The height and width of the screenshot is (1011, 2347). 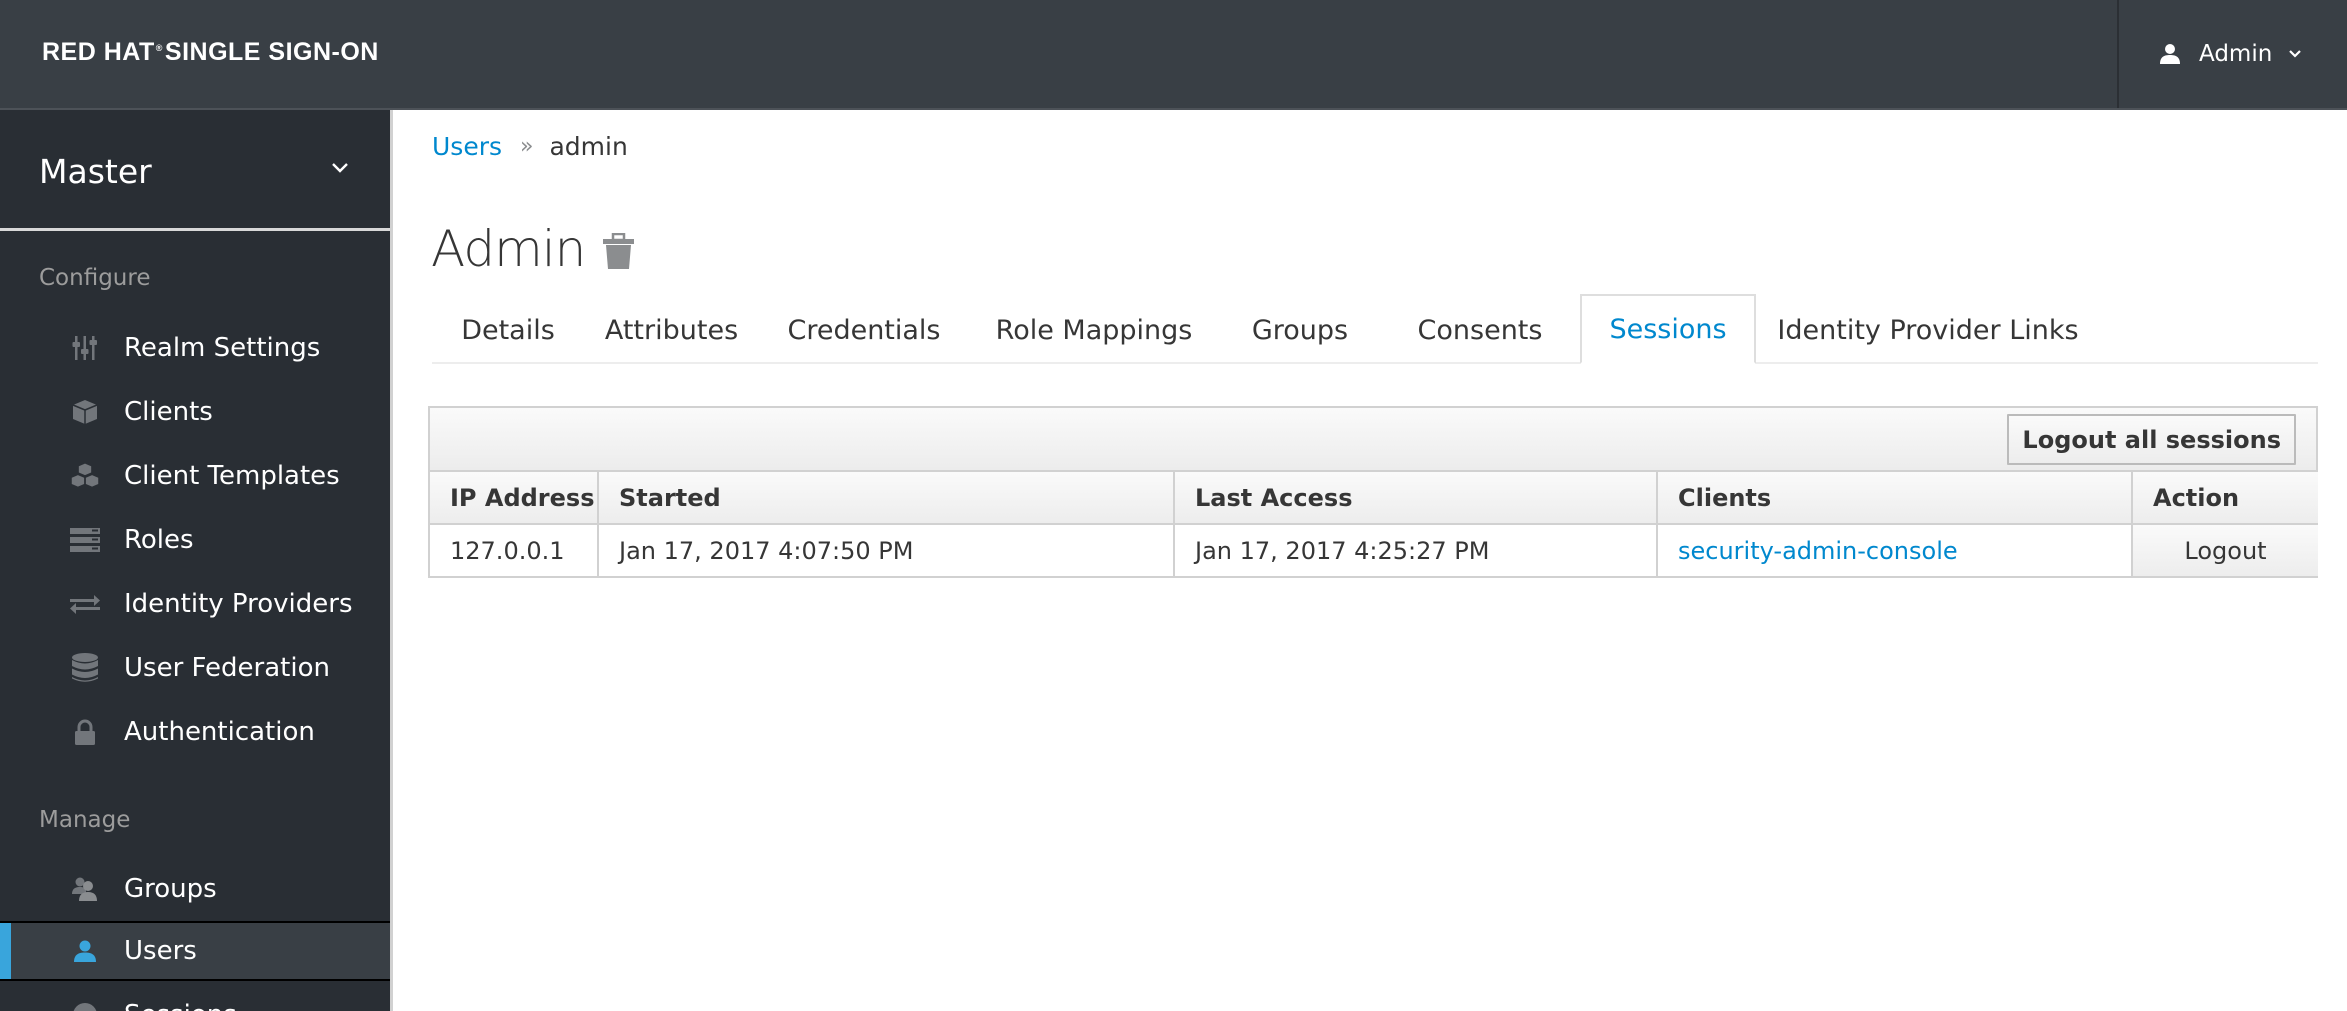 What do you see at coordinates (160, 951) in the screenshot?
I see `sidebar-item-label: Users` at bounding box center [160, 951].